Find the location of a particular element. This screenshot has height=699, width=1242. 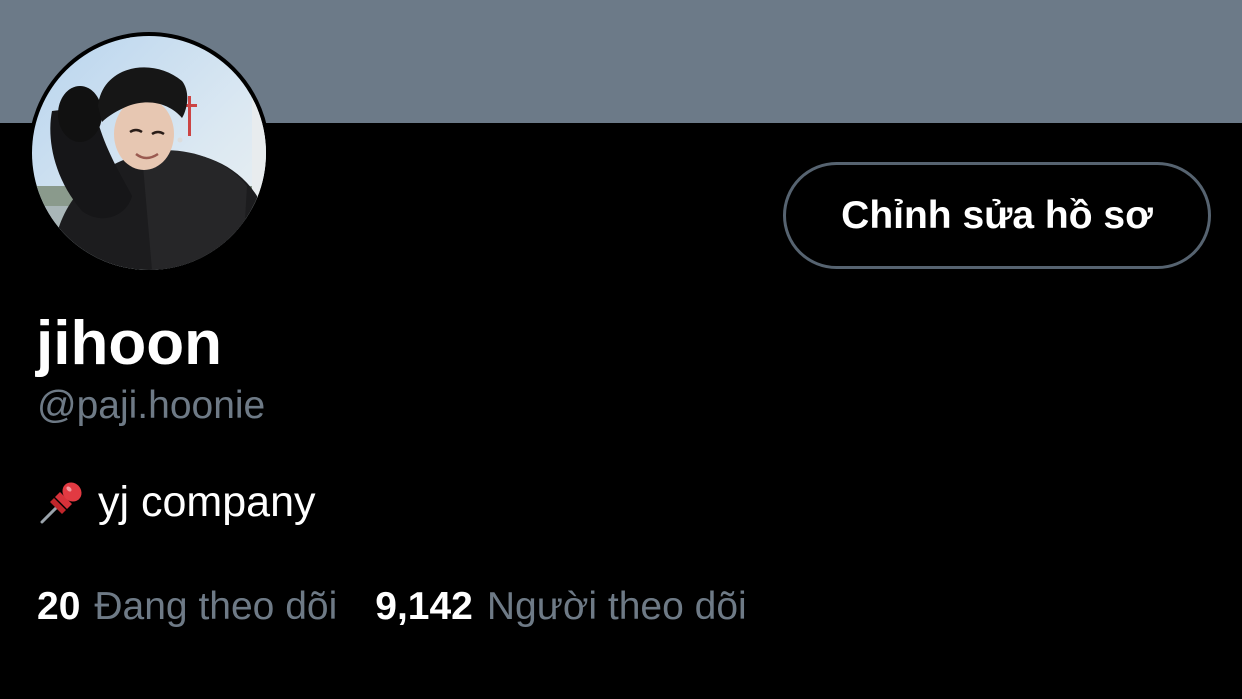

following-link: 20 Đang theo dõi is located at coordinates (187, 607).